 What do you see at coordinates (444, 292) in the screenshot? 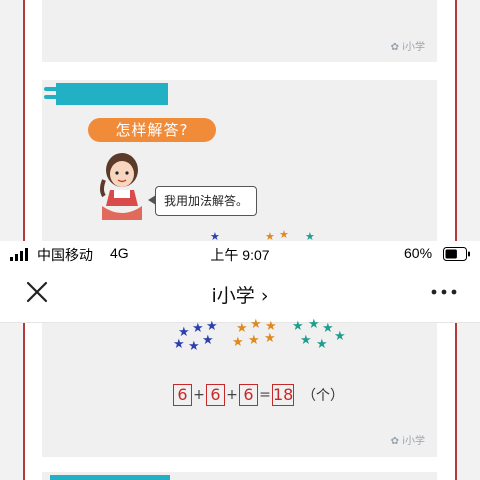
I see `more-options-icon` at bounding box center [444, 292].